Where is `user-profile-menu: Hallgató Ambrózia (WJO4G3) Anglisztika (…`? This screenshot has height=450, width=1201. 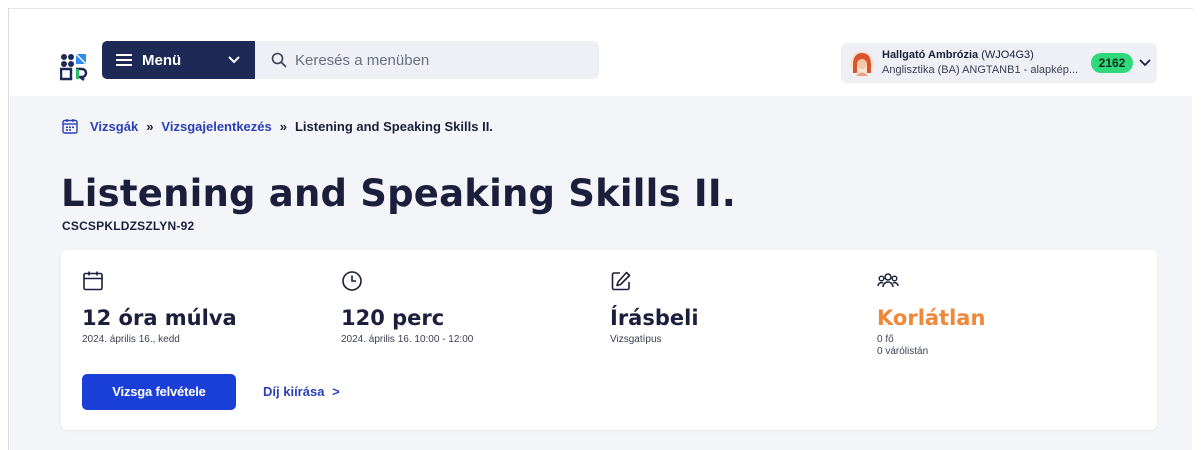 user-profile-menu: Hallgató Ambrózia (WJO4G3) Anglisztika (… is located at coordinates (999, 63).